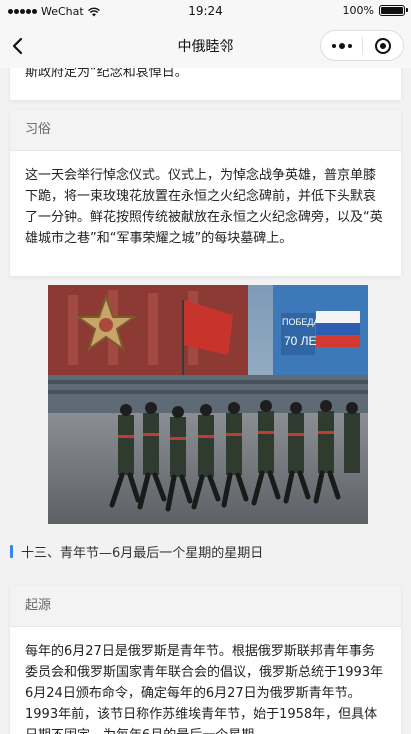  Describe the element at coordinates (205, 46) in the screenshot. I see `navigation-bar: 中俄睦邻` at that location.